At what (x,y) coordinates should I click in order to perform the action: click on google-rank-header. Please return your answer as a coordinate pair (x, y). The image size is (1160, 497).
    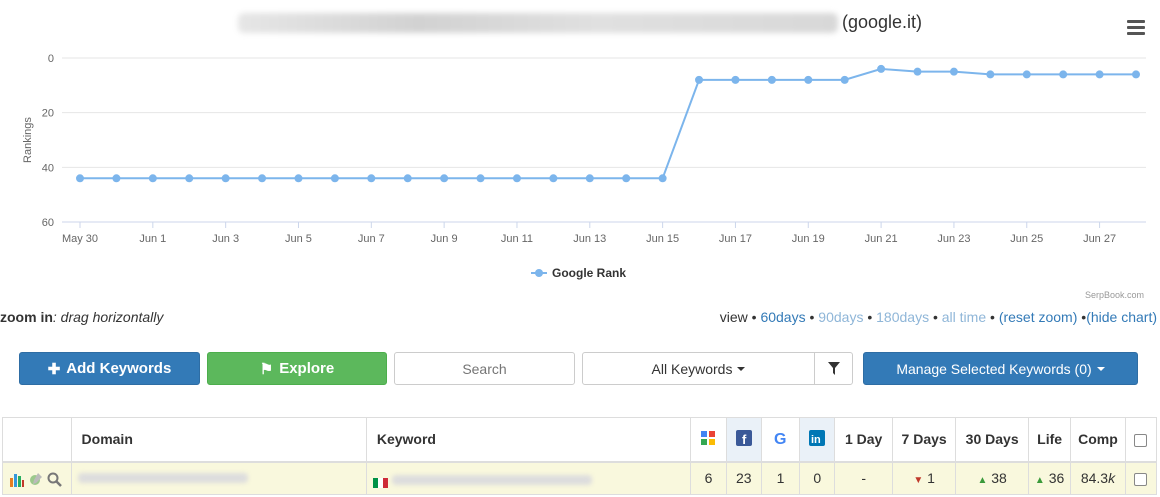
    Looking at the image, I should click on (708, 440).